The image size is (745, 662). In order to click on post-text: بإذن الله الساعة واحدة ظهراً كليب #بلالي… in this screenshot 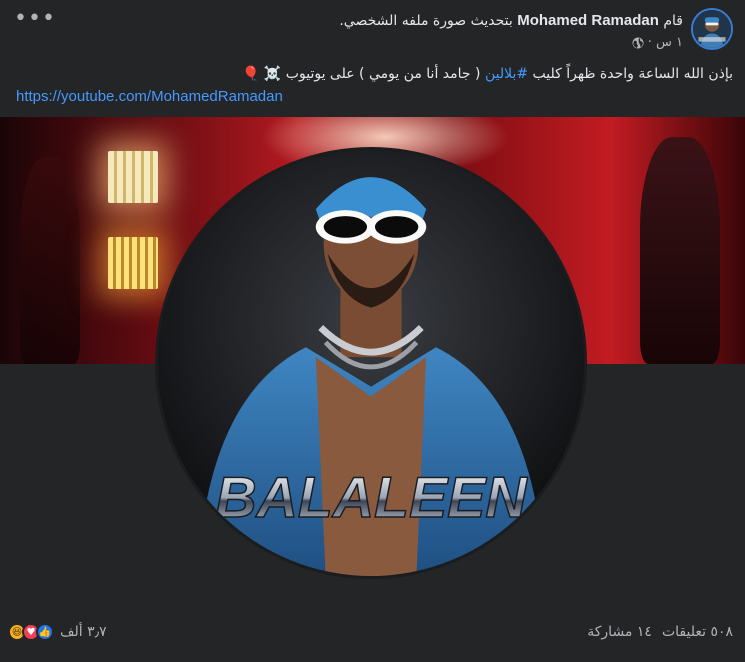, I will do `click(372, 85)`.